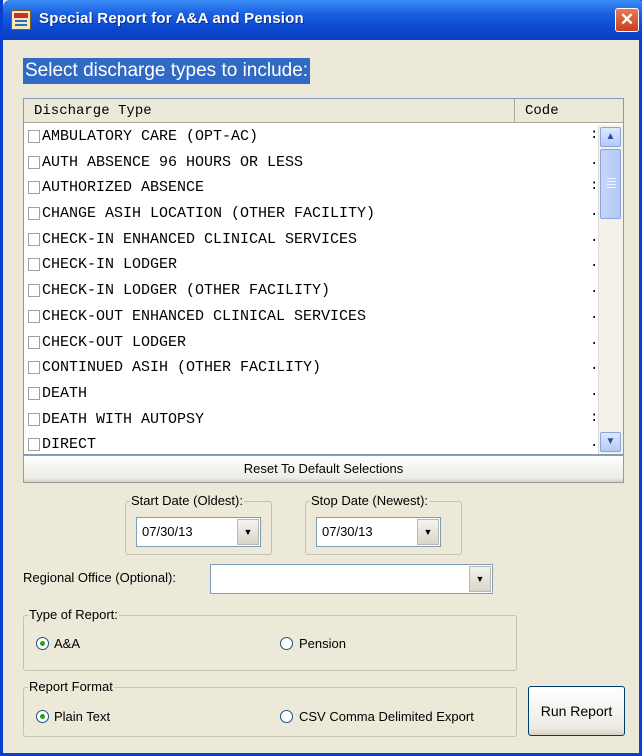 The height and width of the screenshot is (756, 642). I want to click on report-format-label: Report Format, so click(71, 686).